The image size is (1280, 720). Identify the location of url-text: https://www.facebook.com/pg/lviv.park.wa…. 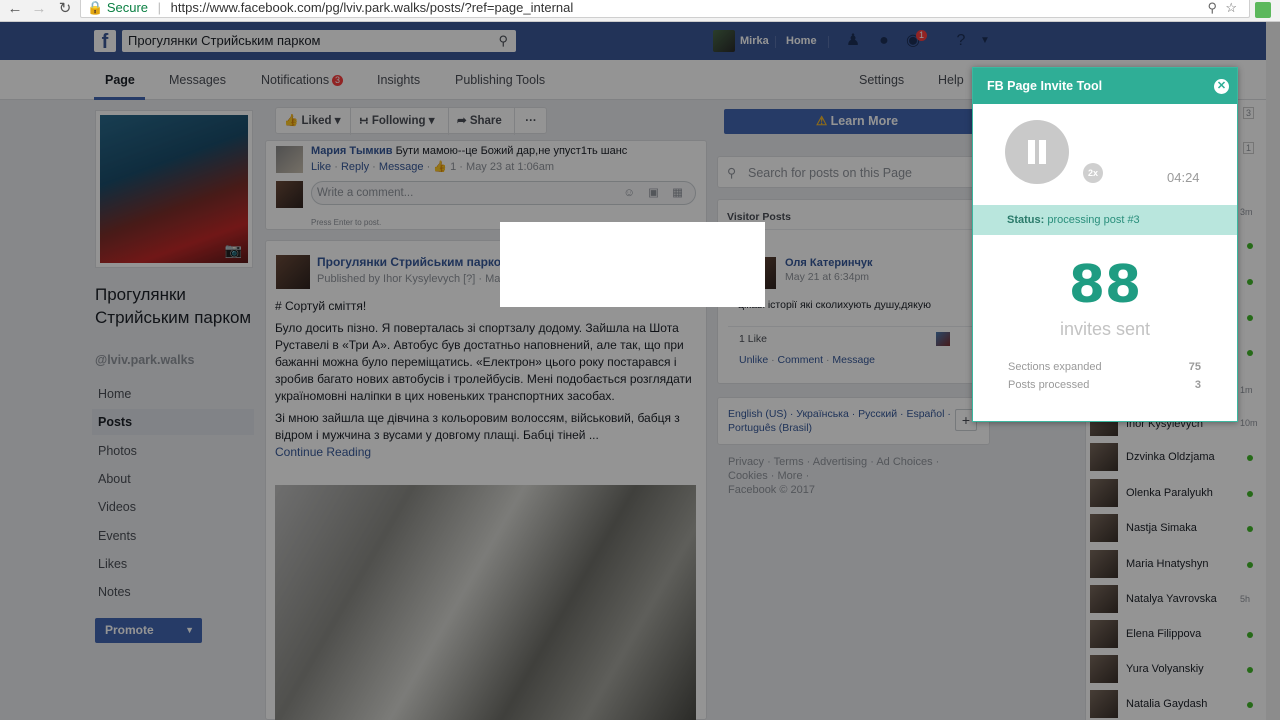
(372, 7).